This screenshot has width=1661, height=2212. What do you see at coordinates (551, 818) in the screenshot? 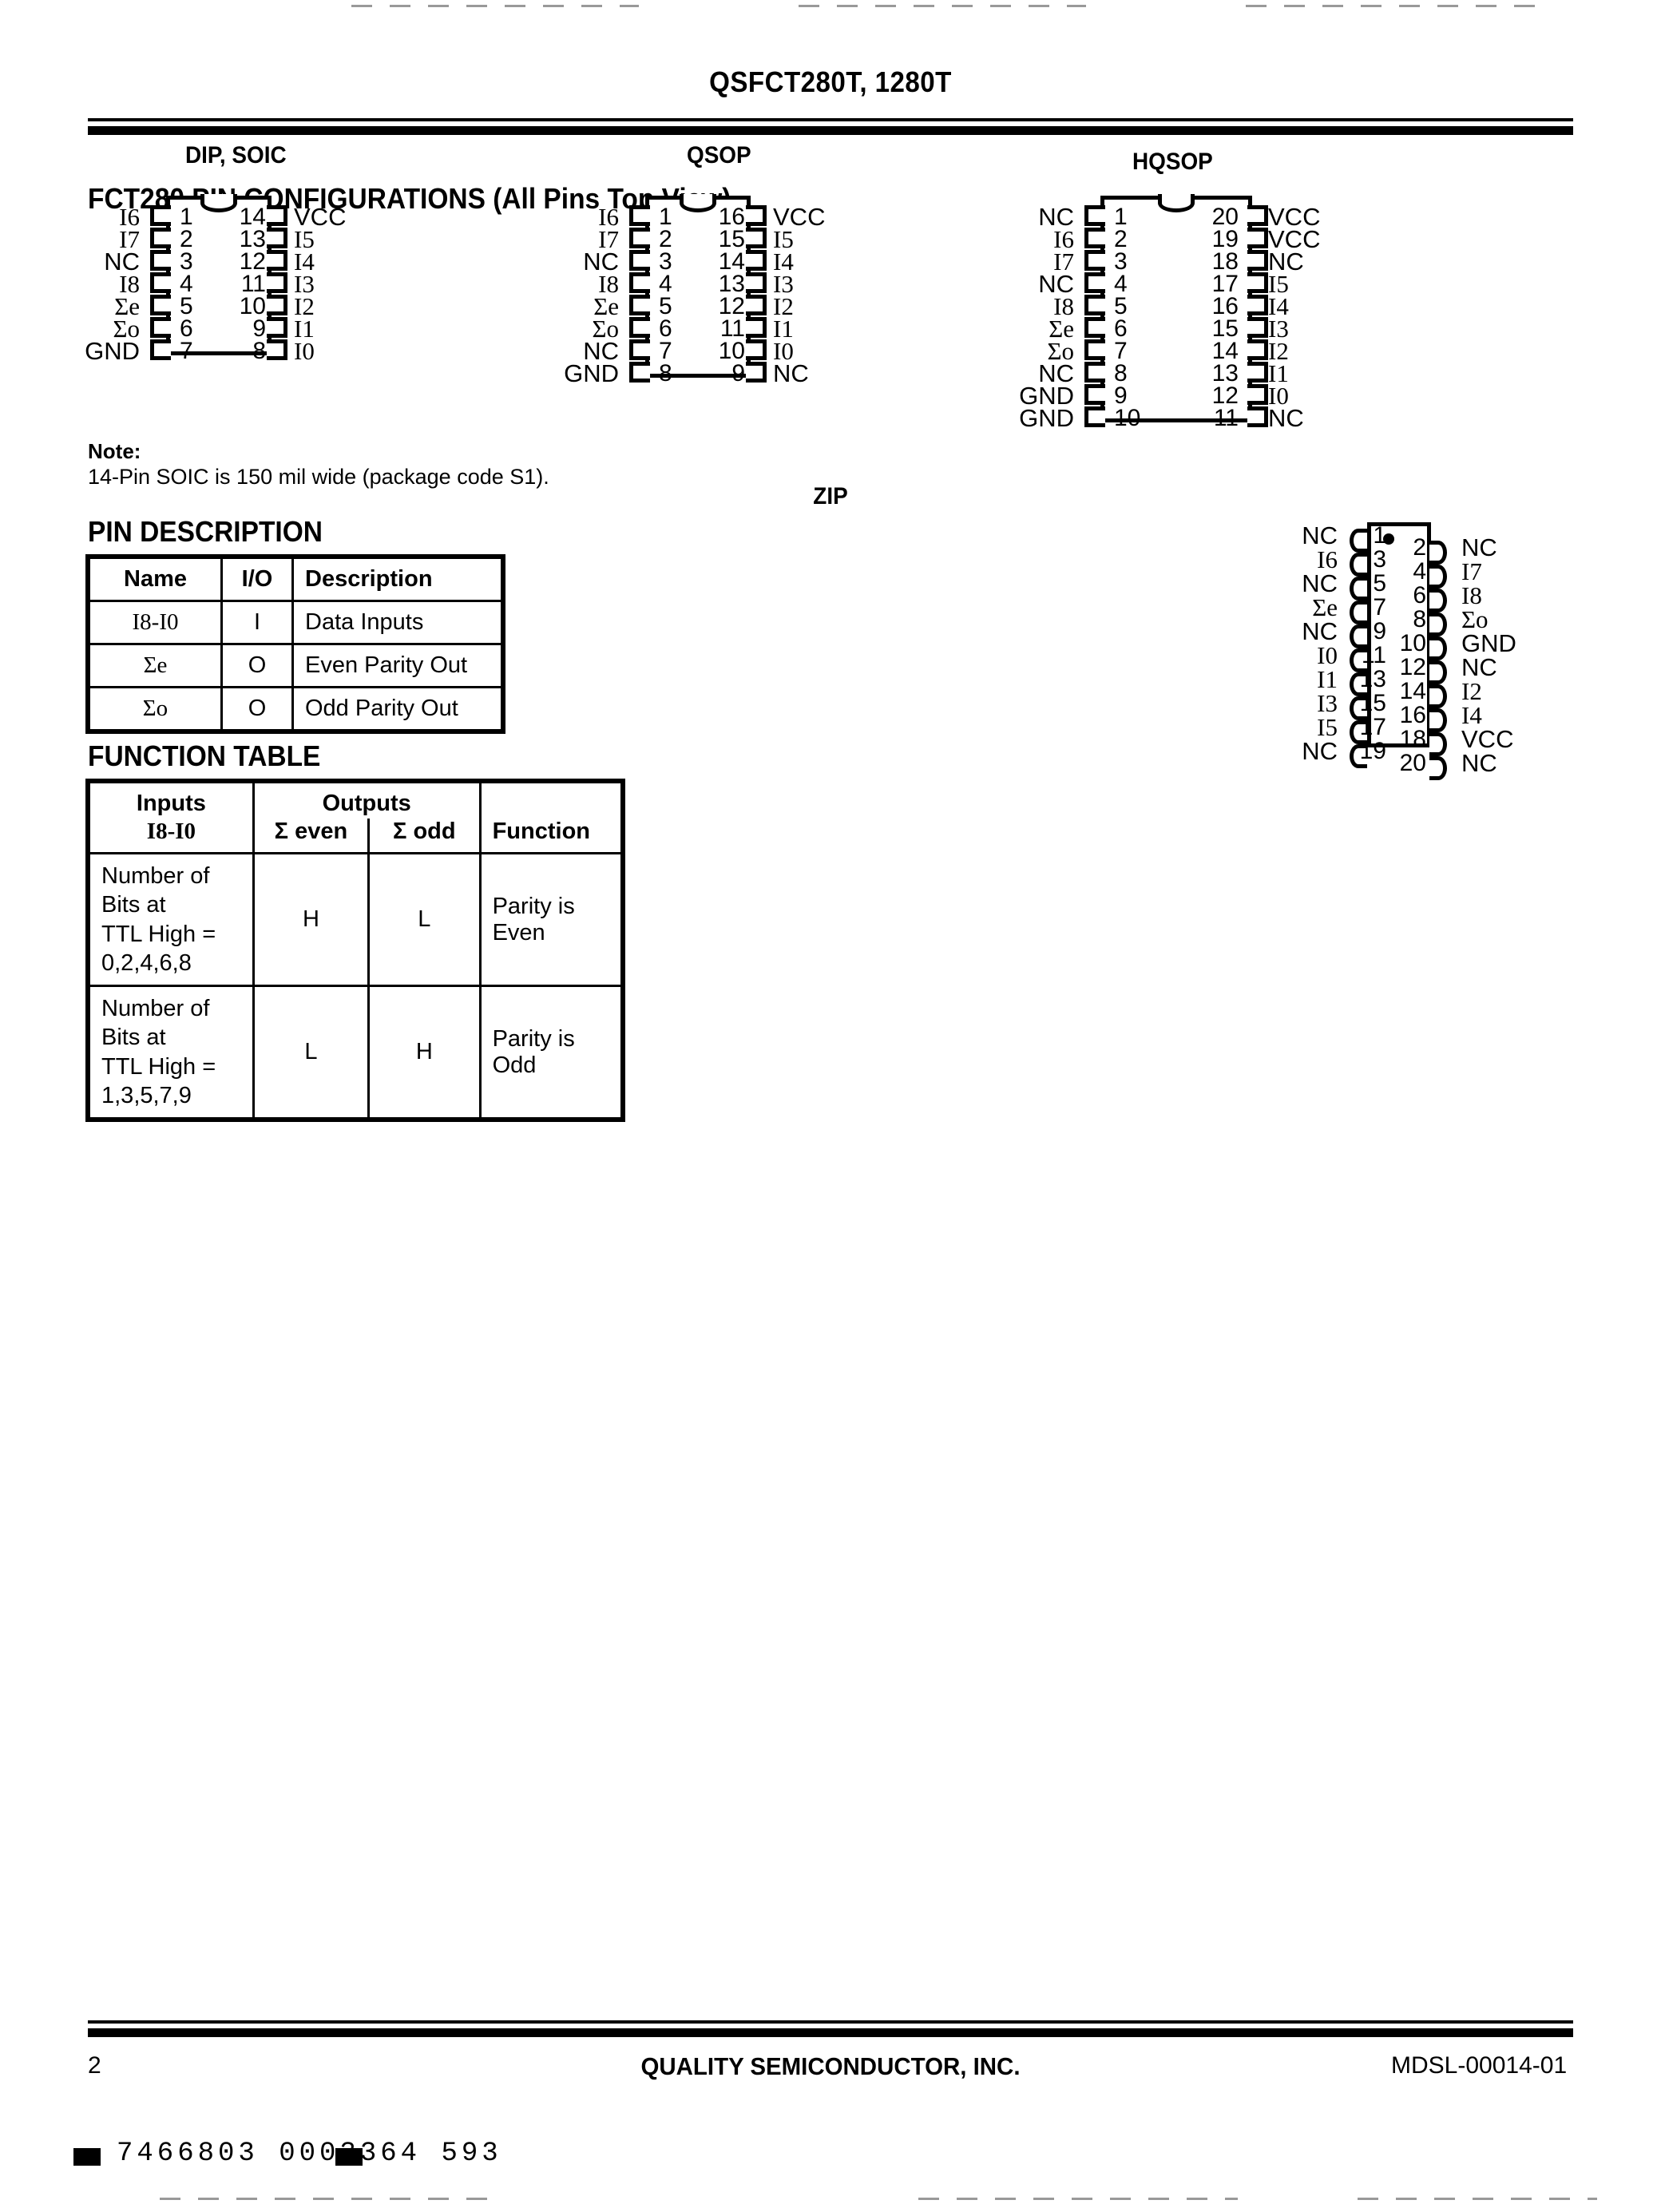
I see `column-header-function: Function` at bounding box center [551, 818].